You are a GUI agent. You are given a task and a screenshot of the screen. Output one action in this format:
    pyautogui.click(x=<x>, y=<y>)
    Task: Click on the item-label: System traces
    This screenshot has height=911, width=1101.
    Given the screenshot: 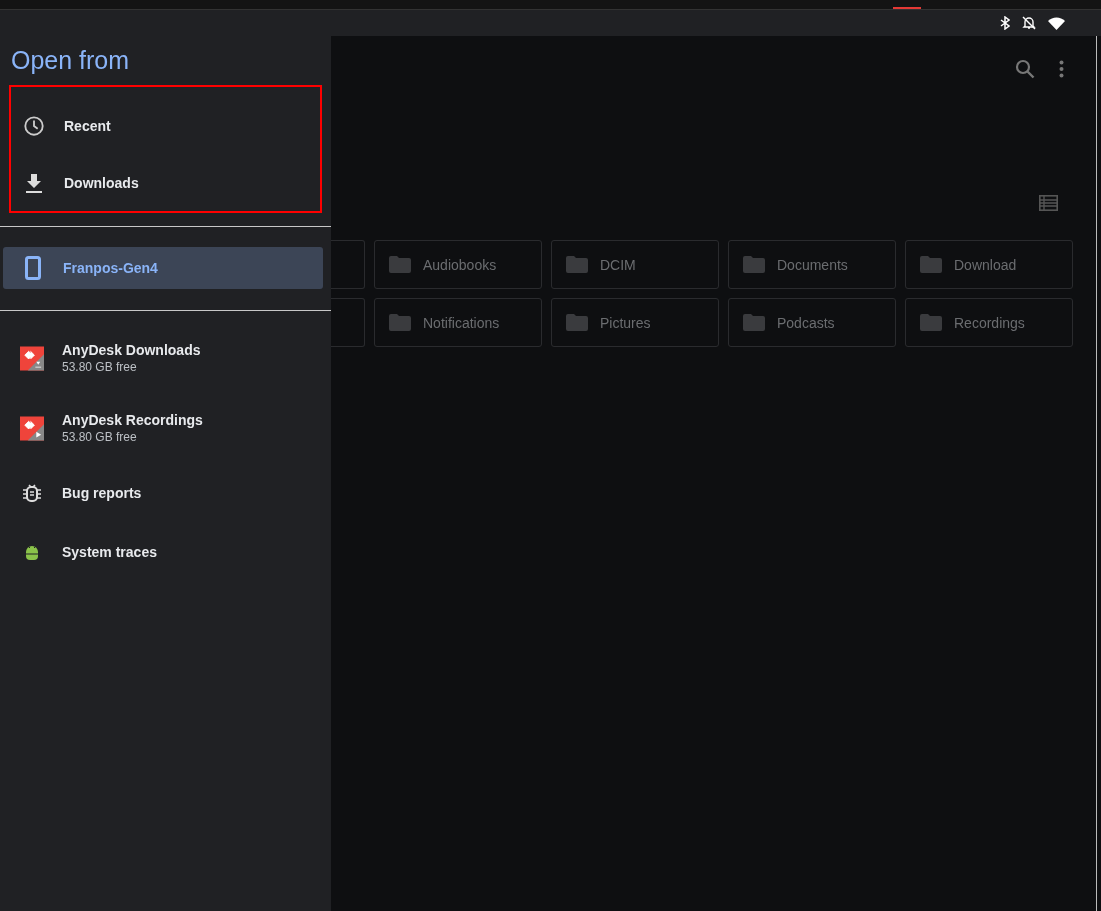 What is the action you would take?
    pyautogui.click(x=109, y=551)
    